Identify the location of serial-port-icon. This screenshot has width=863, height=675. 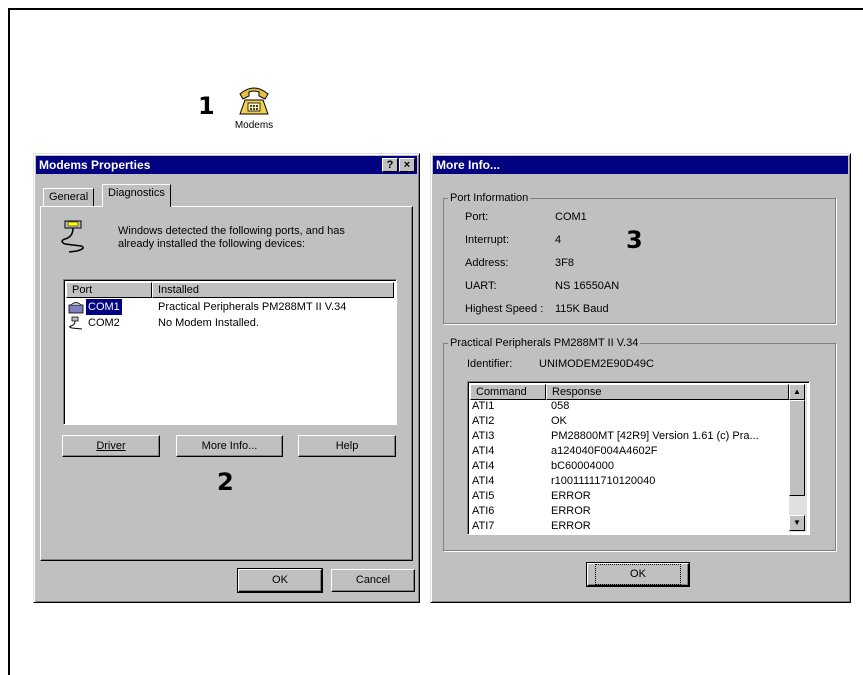
(76, 323).